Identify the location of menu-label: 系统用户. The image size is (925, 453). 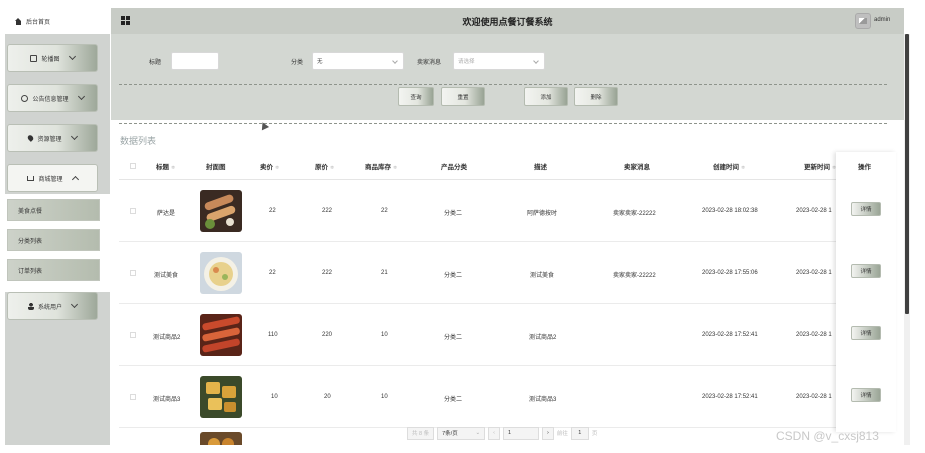
(49, 307).